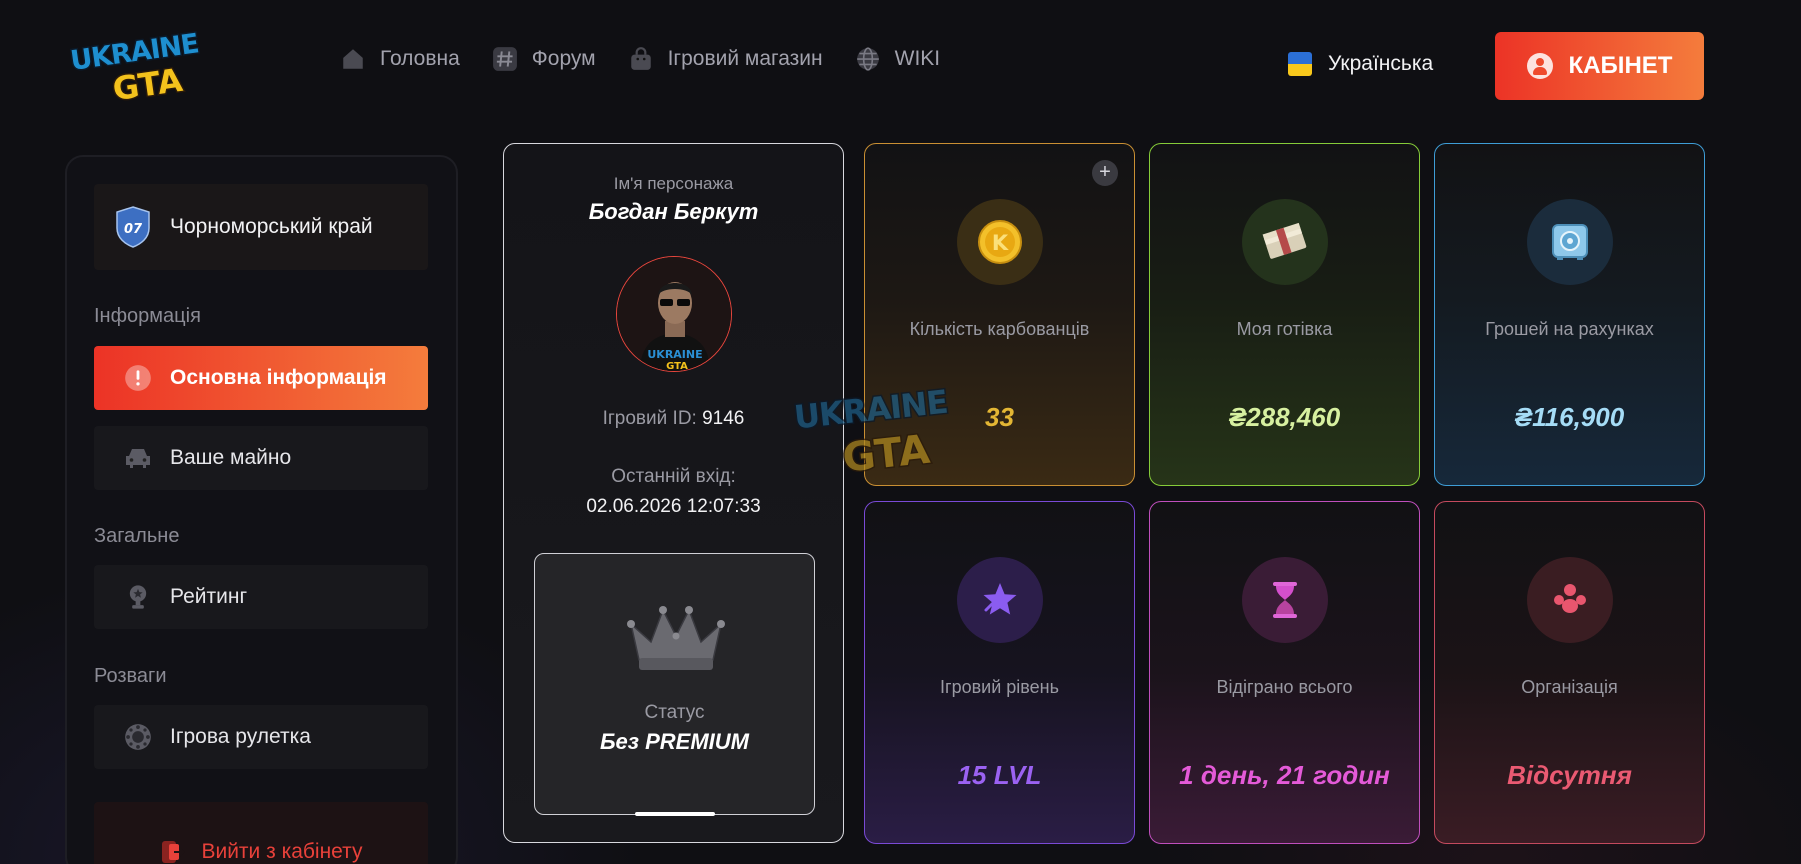 This screenshot has height=864, width=1801. I want to click on crown-icon, so click(676, 638).